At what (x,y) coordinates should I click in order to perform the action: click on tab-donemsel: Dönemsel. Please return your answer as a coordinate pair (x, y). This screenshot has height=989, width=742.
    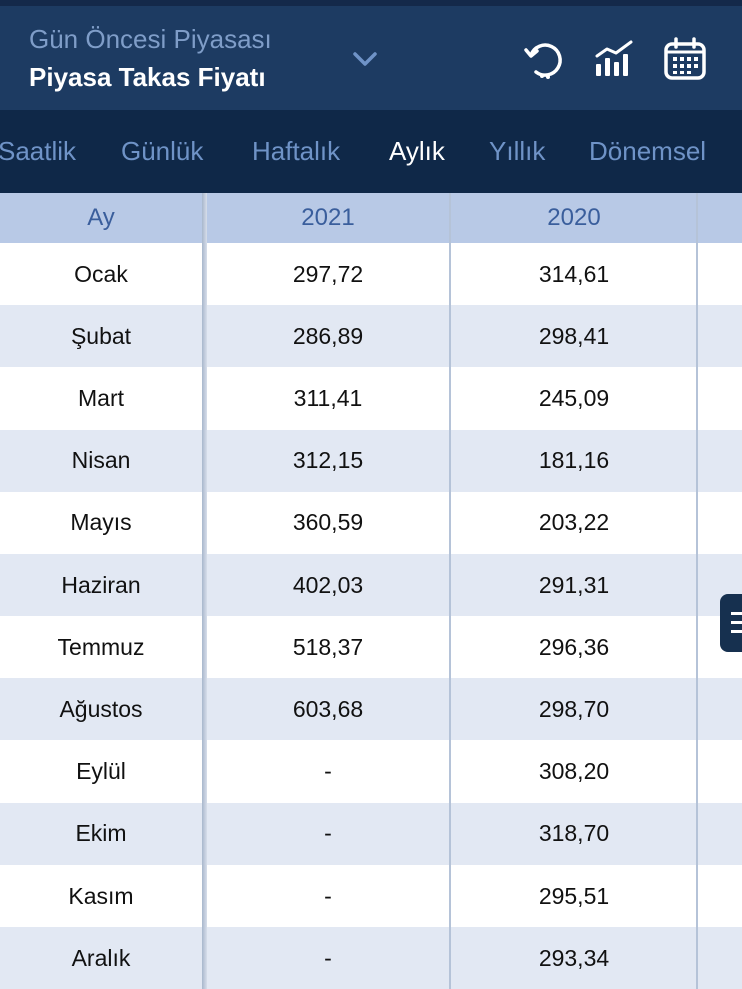
    Looking at the image, I should click on (647, 151).